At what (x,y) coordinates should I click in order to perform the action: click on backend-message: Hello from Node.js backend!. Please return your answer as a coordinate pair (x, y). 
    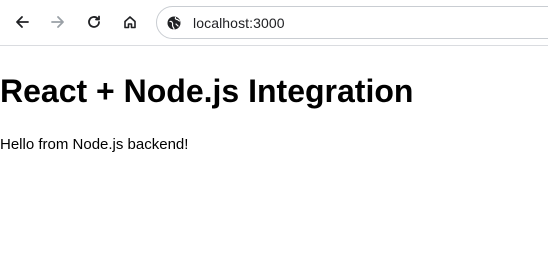
    Looking at the image, I should click on (94, 144).